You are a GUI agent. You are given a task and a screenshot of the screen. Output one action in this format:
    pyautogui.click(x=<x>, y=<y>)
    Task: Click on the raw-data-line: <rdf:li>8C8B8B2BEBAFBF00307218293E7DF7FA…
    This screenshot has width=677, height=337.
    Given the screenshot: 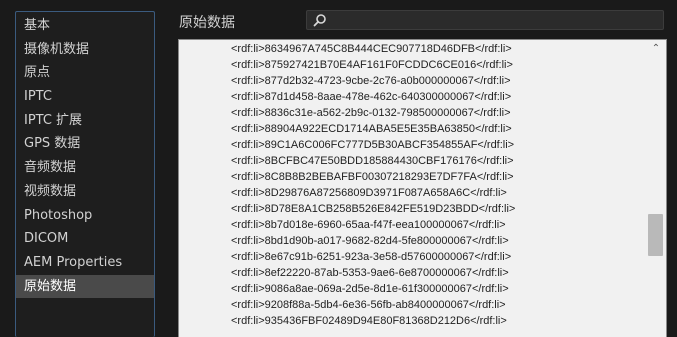 What is the action you would take?
    pyautogui.click(x=372, y=177)
    